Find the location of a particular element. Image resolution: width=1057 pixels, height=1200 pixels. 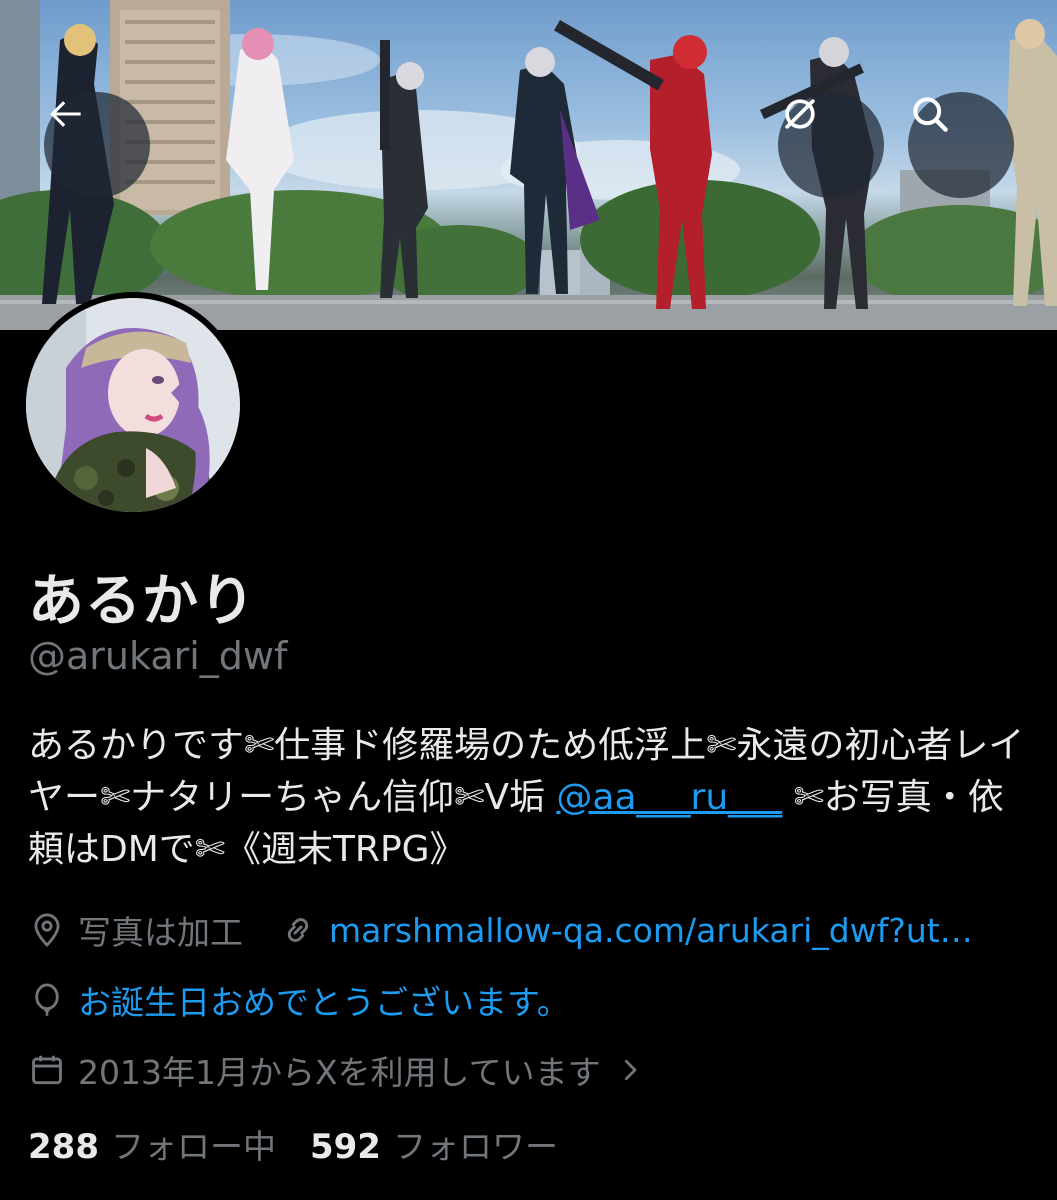

back-button is located at coordinates (97, 145).